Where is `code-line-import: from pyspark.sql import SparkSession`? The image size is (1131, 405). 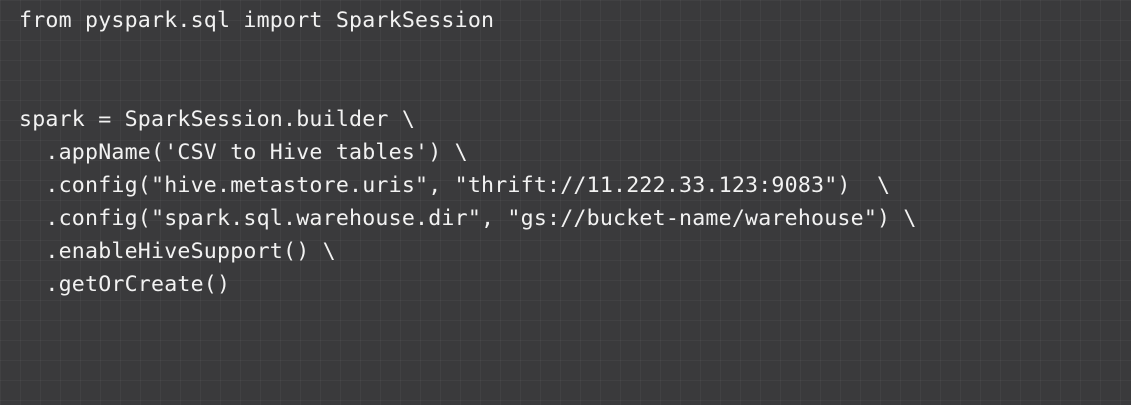 code-line-import: from pyspark.sql import SparkSession is located at coordinates (257, 20).